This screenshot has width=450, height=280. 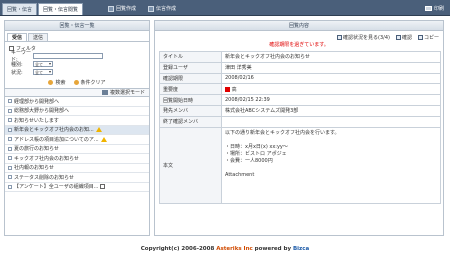 I want to click on create-circular-button: 回覧作成, so click(x=122, y=8).